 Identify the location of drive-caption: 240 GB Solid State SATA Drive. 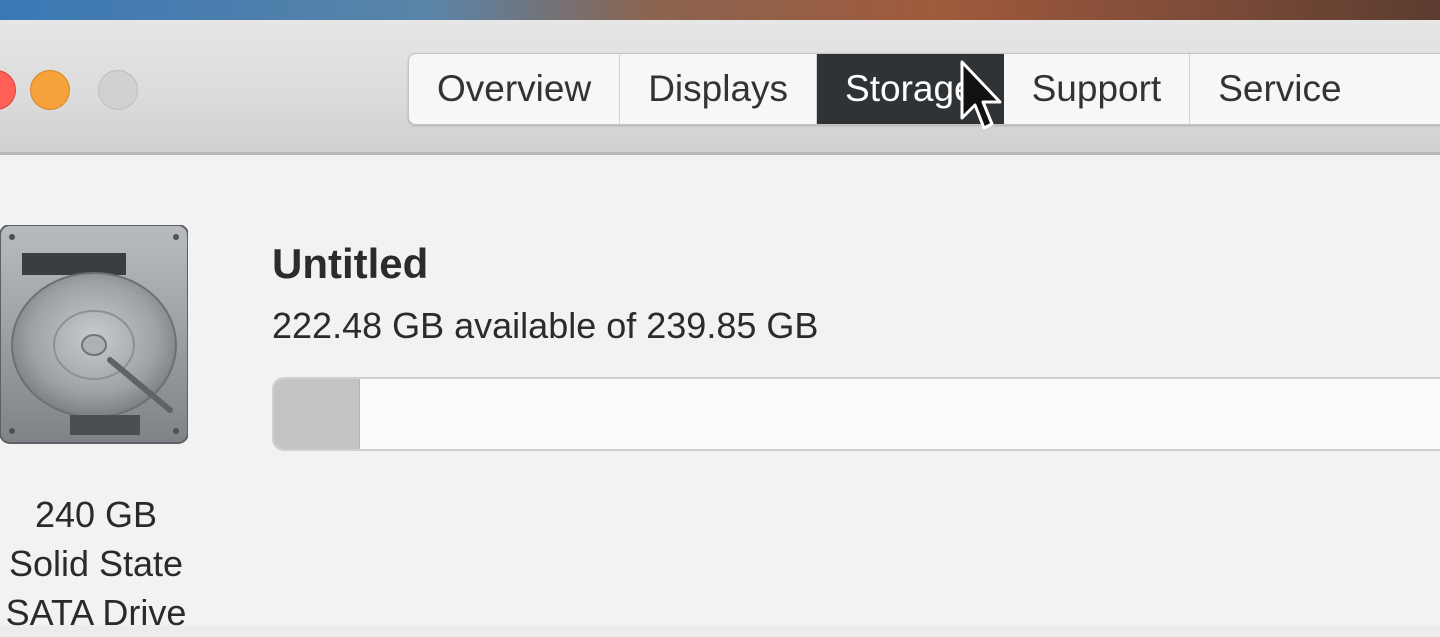
(99, 563).